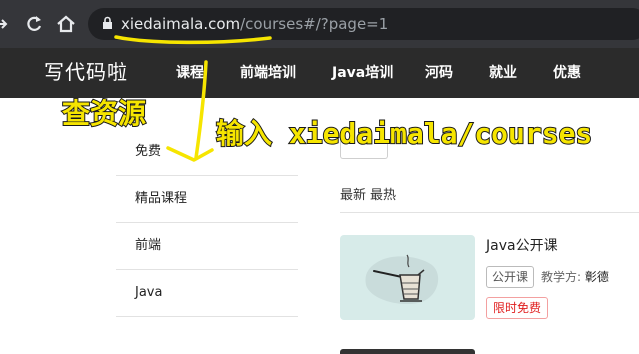 This screenshot has width=639, height=354. I want to click on sidebar-item-label: Java, so click(149, 292).